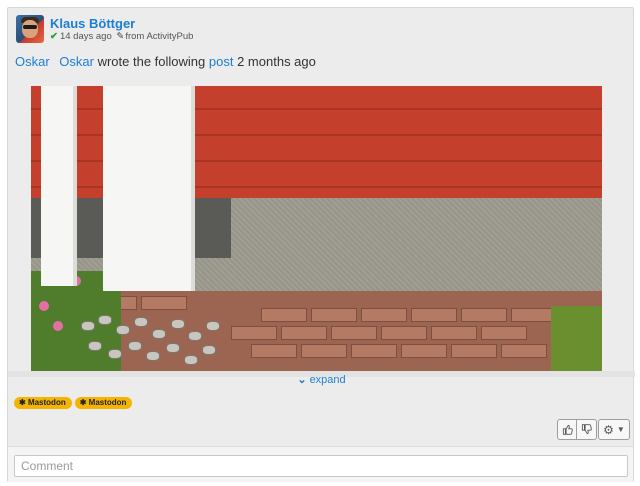 This screenshot has width=640, height=486. Describe the element at coordinates (32, 61) in the screenshot. I see `sharer-link: Oskar` at that location.